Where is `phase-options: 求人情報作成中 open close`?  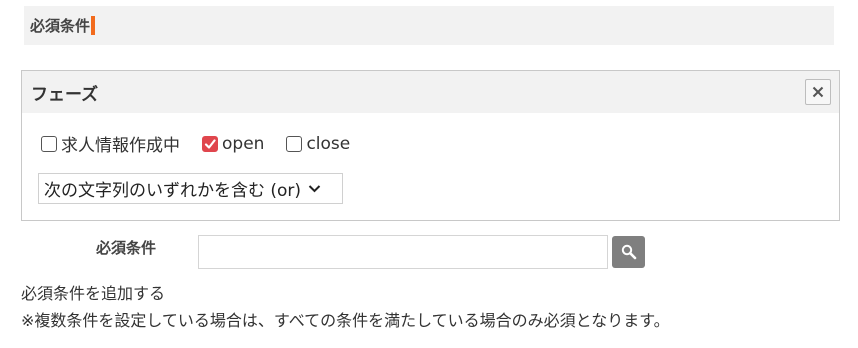 phase-options: 求人情報作成中 open close is located at coordinates (206, 143).